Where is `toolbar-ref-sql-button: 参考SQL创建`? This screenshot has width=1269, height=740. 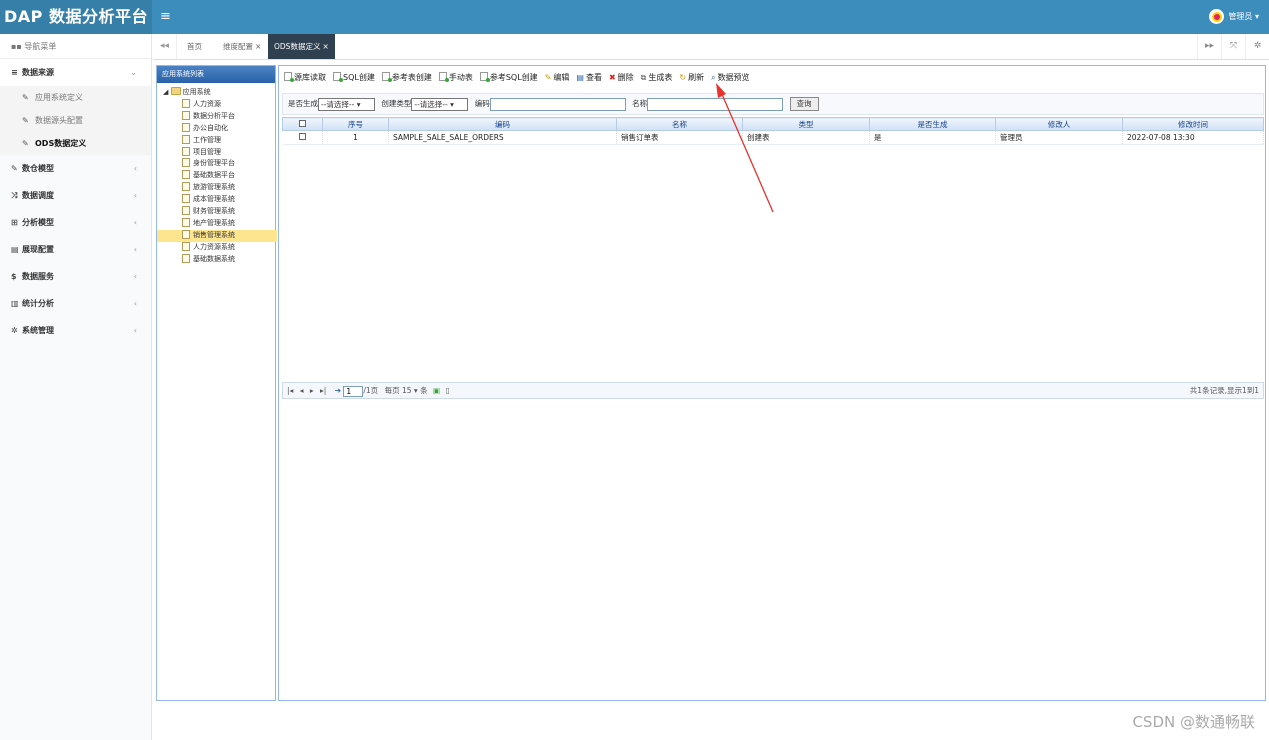
toolbar-ref-sql-button: 参考SQL创建 is located at coordinates (508, 77).